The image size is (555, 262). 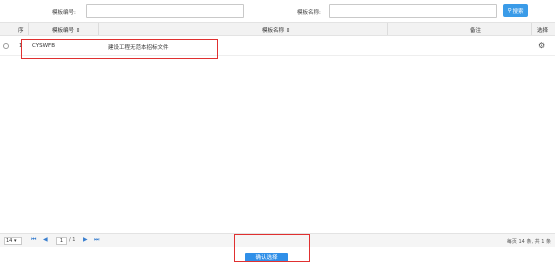 What do you see at coordinates (509, 10) in the screenshot?
I see `search-icon: ⚲` at bounding box center [509, 10].